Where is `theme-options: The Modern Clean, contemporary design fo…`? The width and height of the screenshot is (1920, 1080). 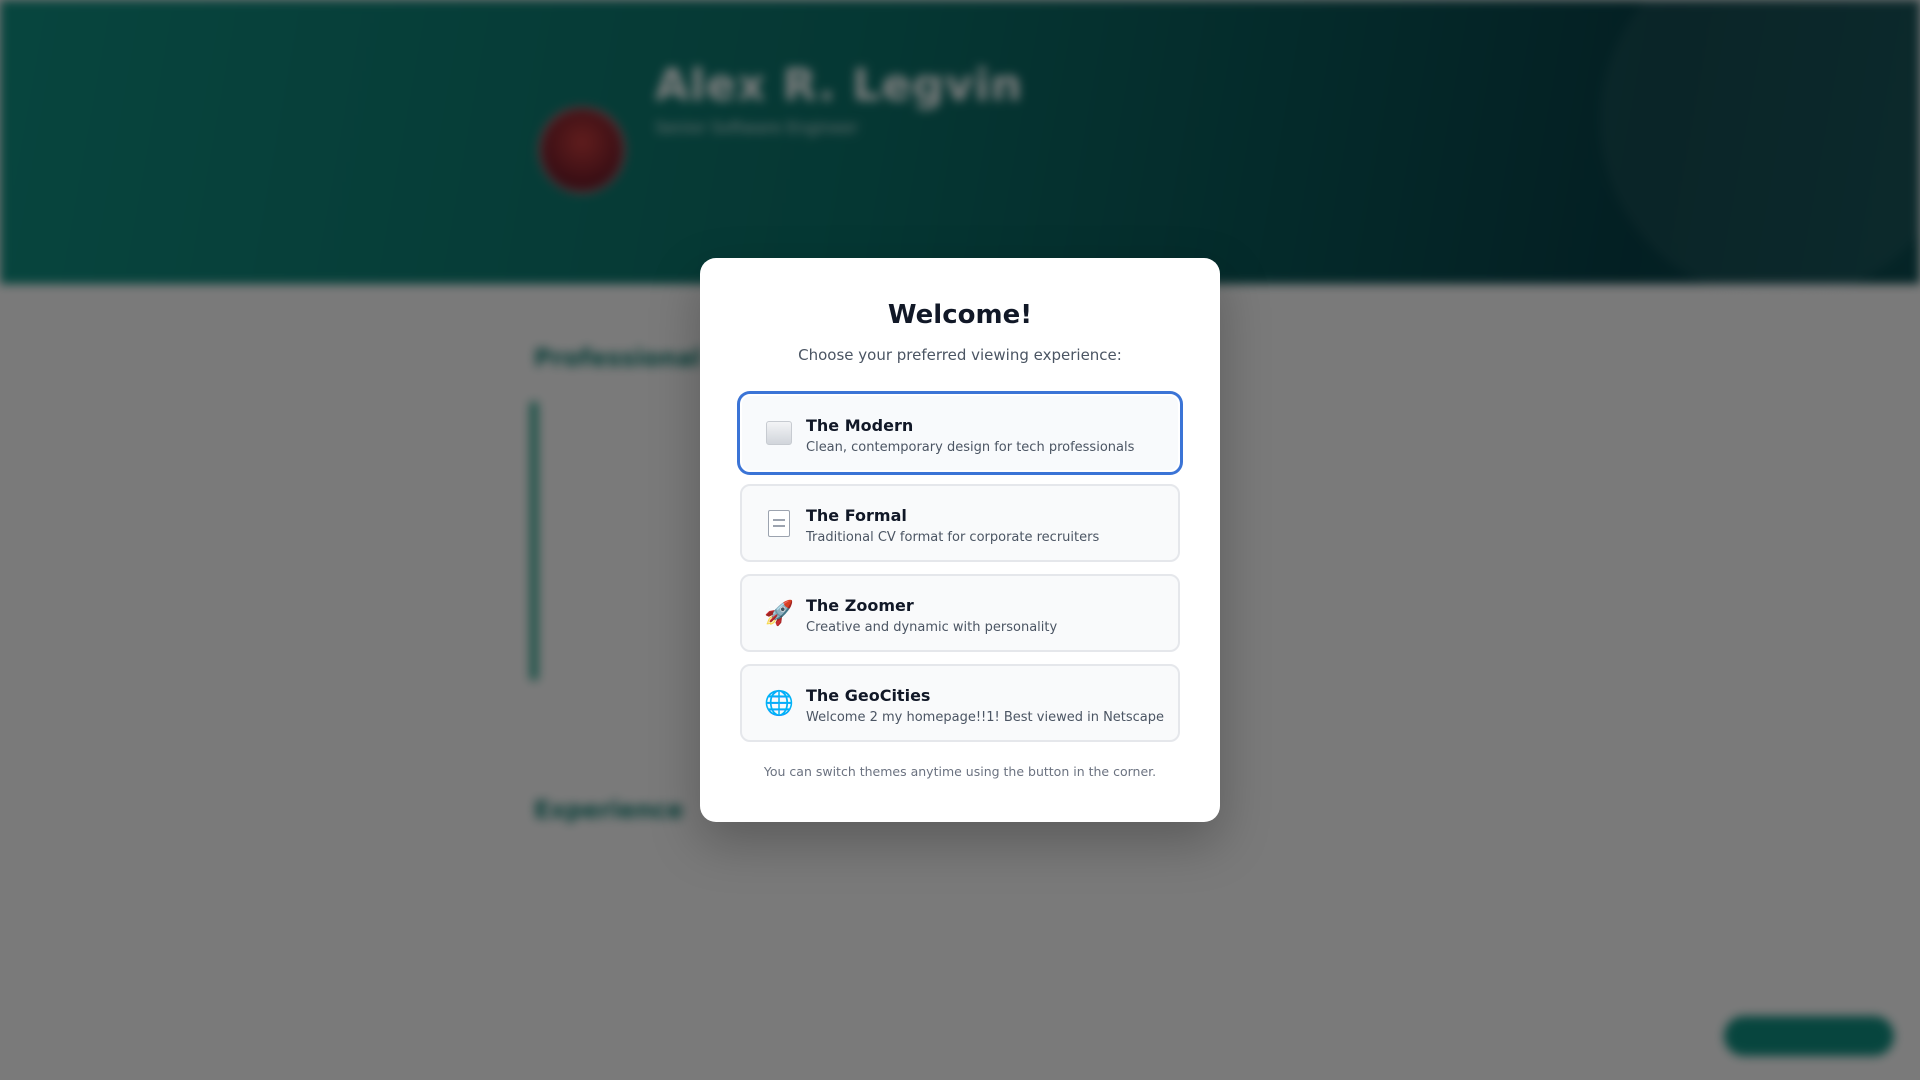 theme-options: The Modern Clean, contemporary design fo… is located at coordinates (960, 574).